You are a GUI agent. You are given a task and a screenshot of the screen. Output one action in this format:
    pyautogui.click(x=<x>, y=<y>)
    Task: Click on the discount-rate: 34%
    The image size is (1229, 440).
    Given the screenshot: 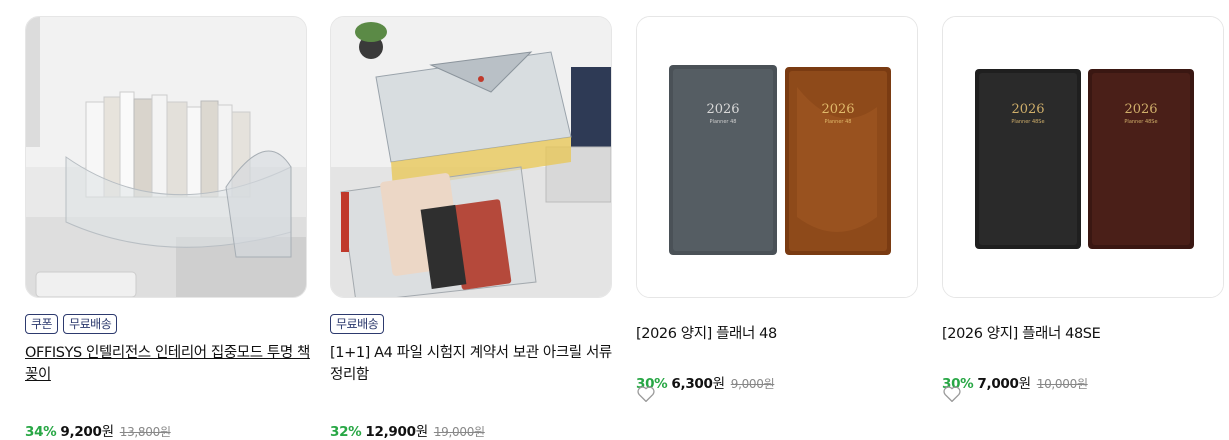 What is the action you would take?
    pyautogui.click(x=41, y=432)
    